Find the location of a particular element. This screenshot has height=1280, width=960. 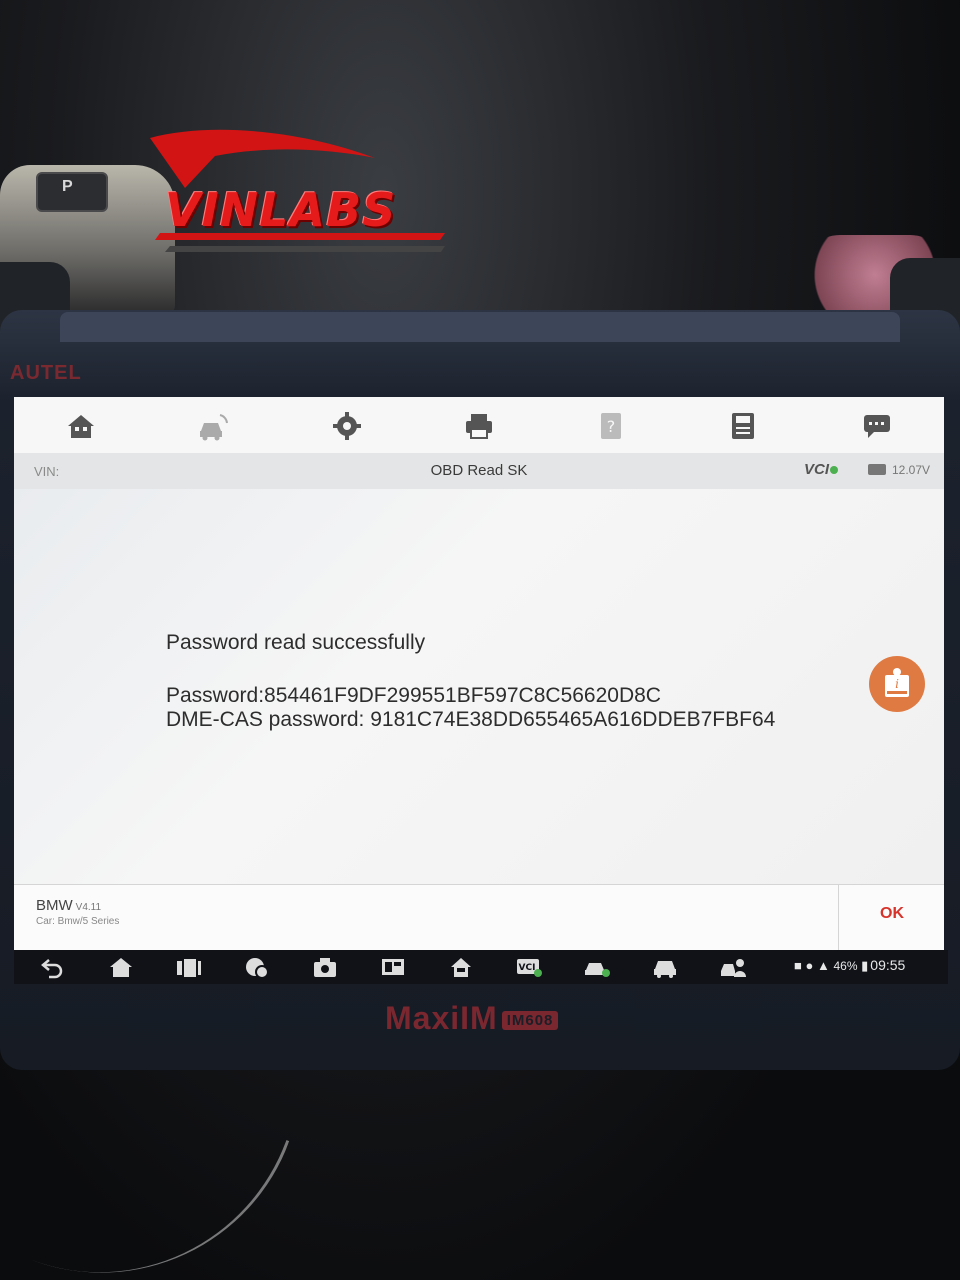

svg-text: VCI is located at coordinates (527, 968).